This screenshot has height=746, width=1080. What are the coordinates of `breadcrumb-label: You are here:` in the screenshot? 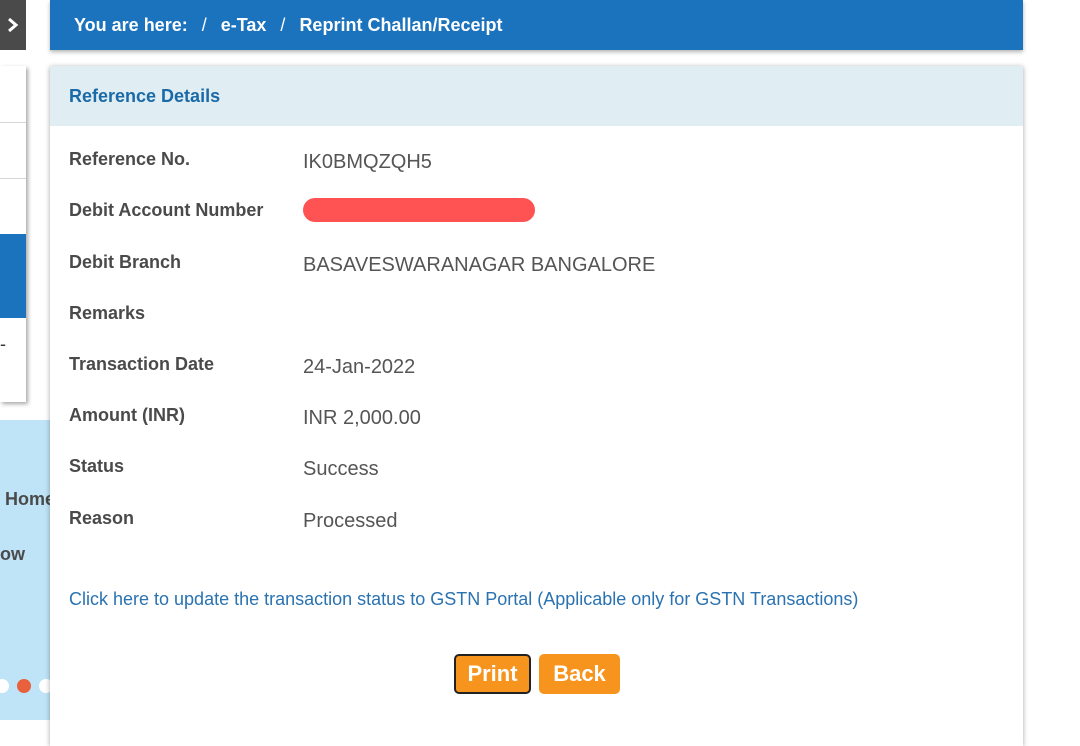 It's located at (131, 24).